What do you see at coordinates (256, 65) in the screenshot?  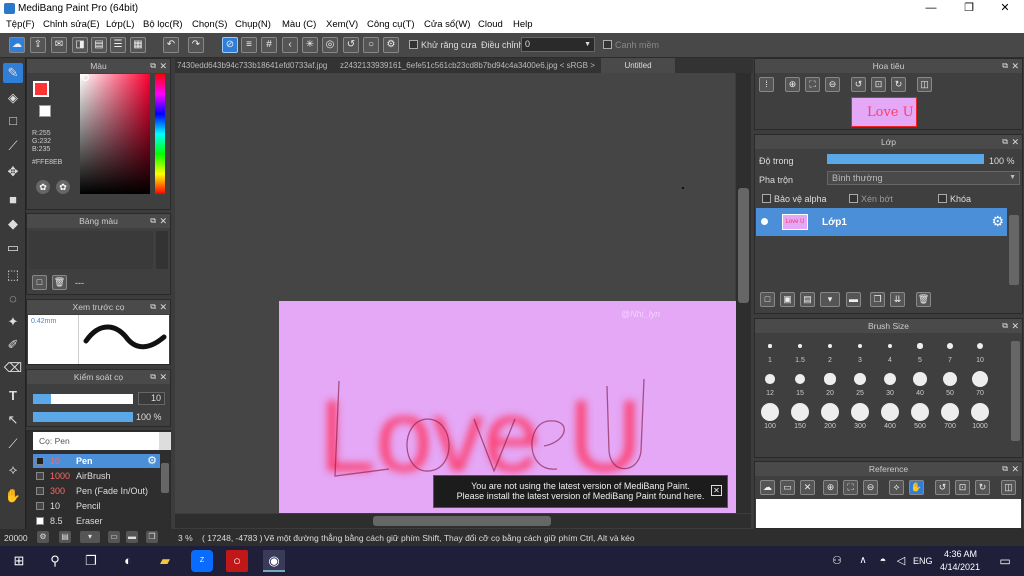 I see `tab-image-1: 7430edd643b94c733b18641efd0733af.jpg` at bounding box center [256, 65].